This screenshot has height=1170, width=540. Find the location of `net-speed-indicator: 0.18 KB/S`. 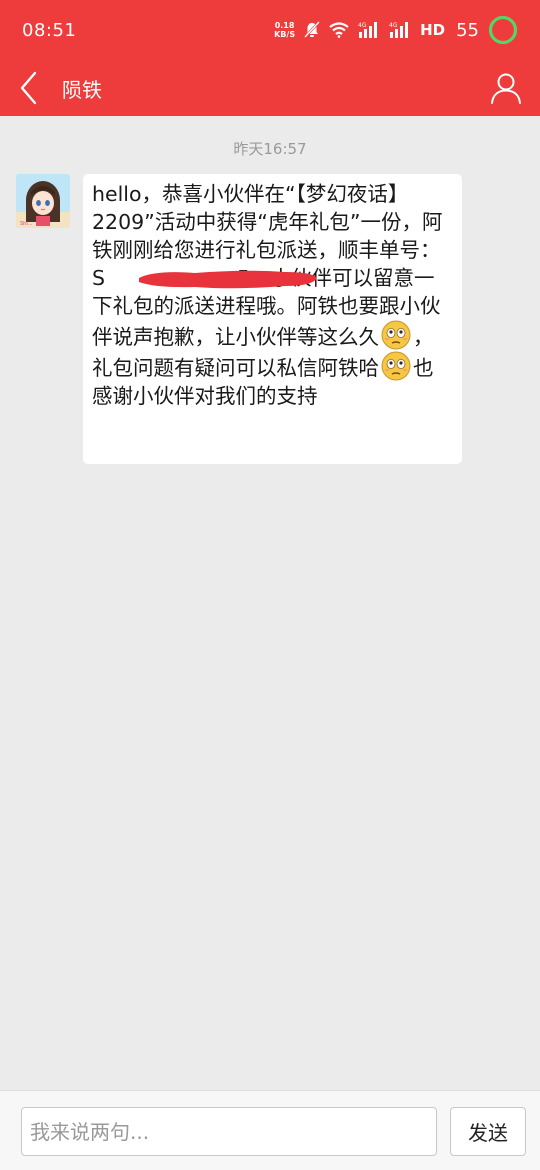

net-speed-indicator: 0.18 KB/S is located at coordinates (284, 30).